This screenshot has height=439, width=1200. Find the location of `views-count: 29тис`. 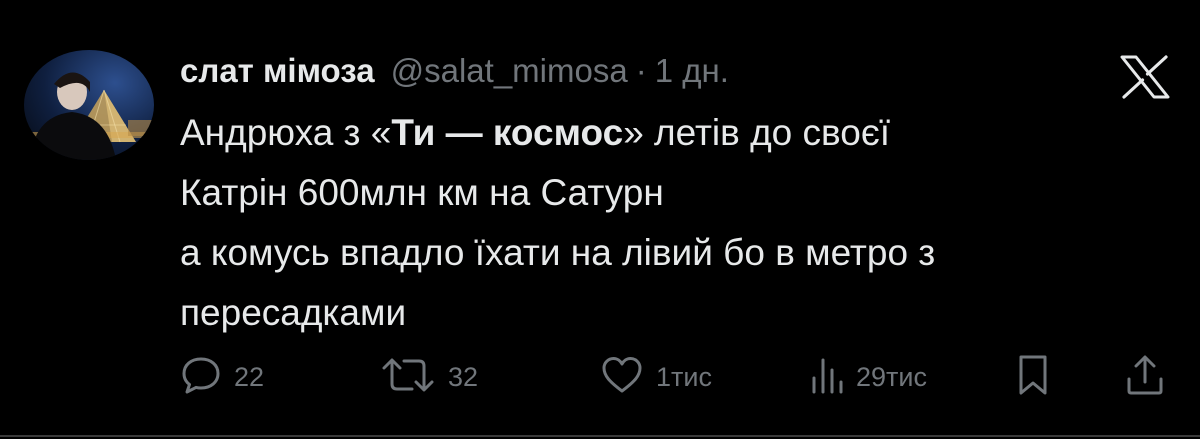

views-count: 29тис is located at coordinates (891, 376).